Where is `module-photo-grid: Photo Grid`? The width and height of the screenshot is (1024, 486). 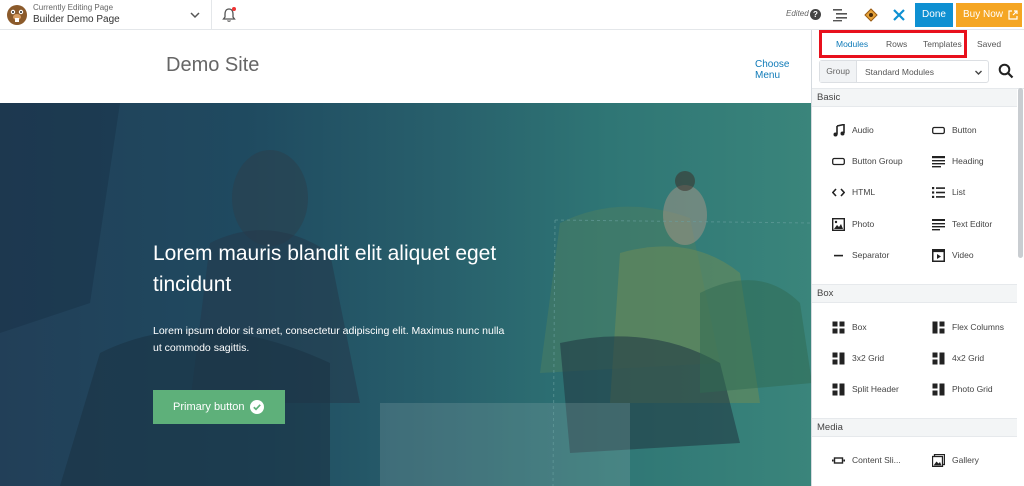 module-photo-grid: Photo Grid is located at coordinates (978, 390).